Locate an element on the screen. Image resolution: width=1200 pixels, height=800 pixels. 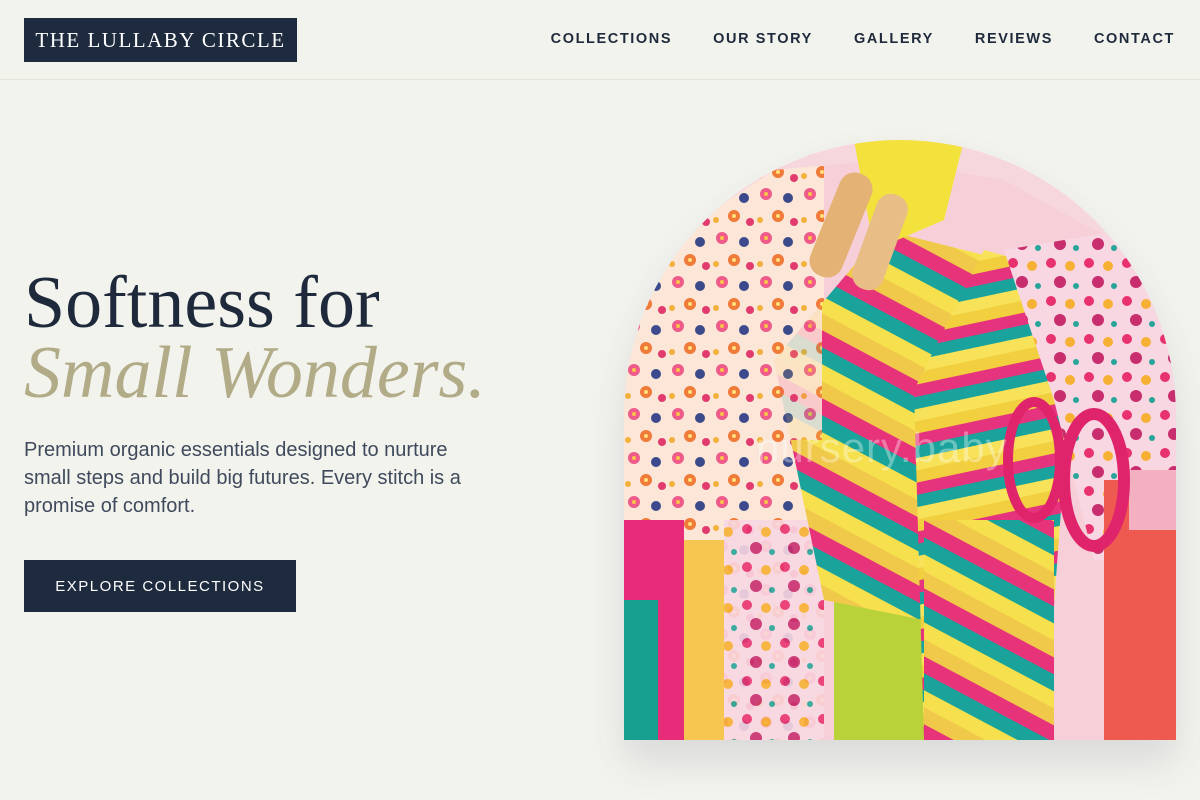
nav-our-story: OUR STORY is located at coordinates (763, 39).